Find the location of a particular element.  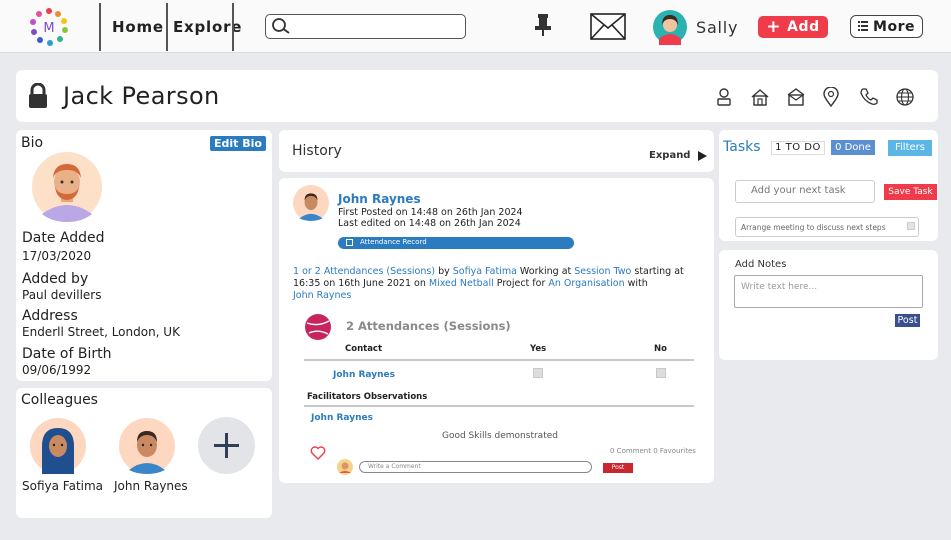

notes-card: Add Notes Write text here... Post is located at coordinates (828, 305).